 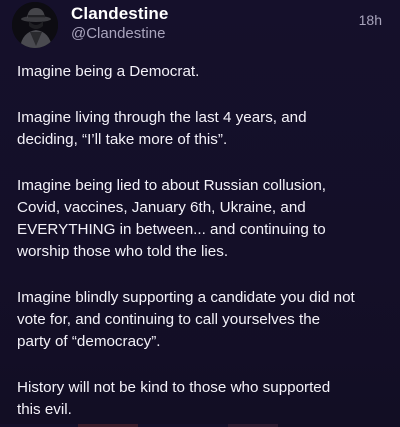 What do you see at coordinates (118, 33) in the screenshot?
I see `author-handle: @Clandestine` at bounding box center [118, 33].